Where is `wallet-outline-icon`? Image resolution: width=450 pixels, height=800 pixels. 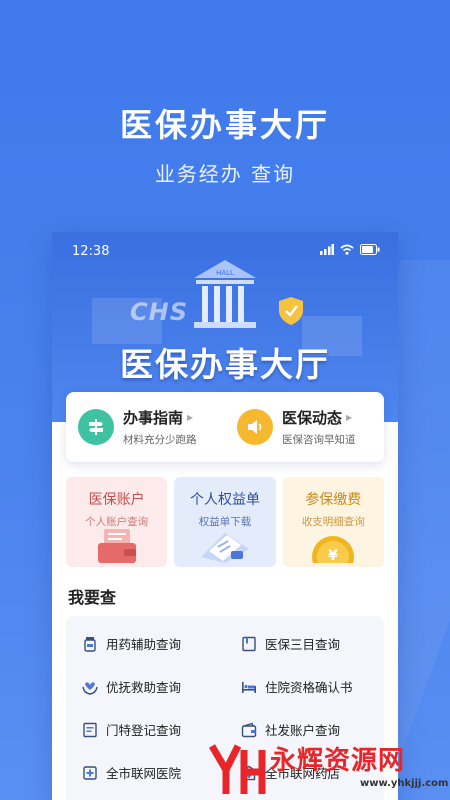
wallet-outline-icon is located at coordinates (249, 730).